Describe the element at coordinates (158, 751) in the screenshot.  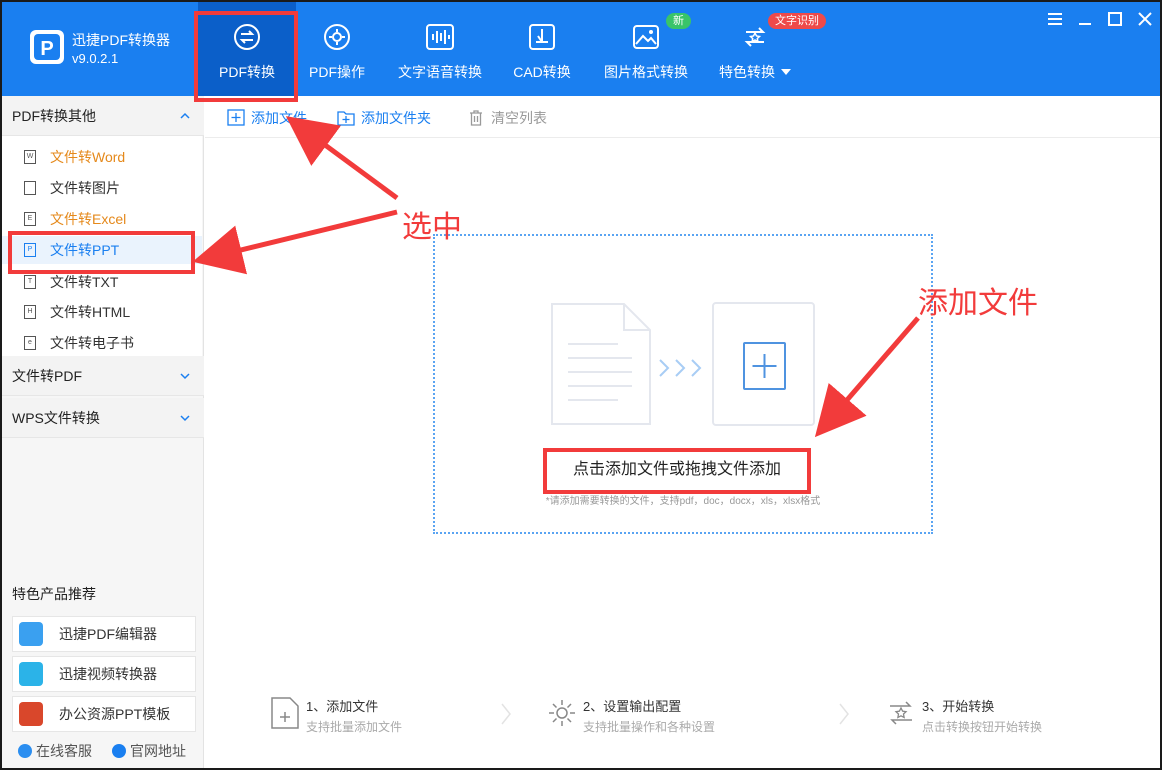
I see `website-label: 官网地址` at that location.